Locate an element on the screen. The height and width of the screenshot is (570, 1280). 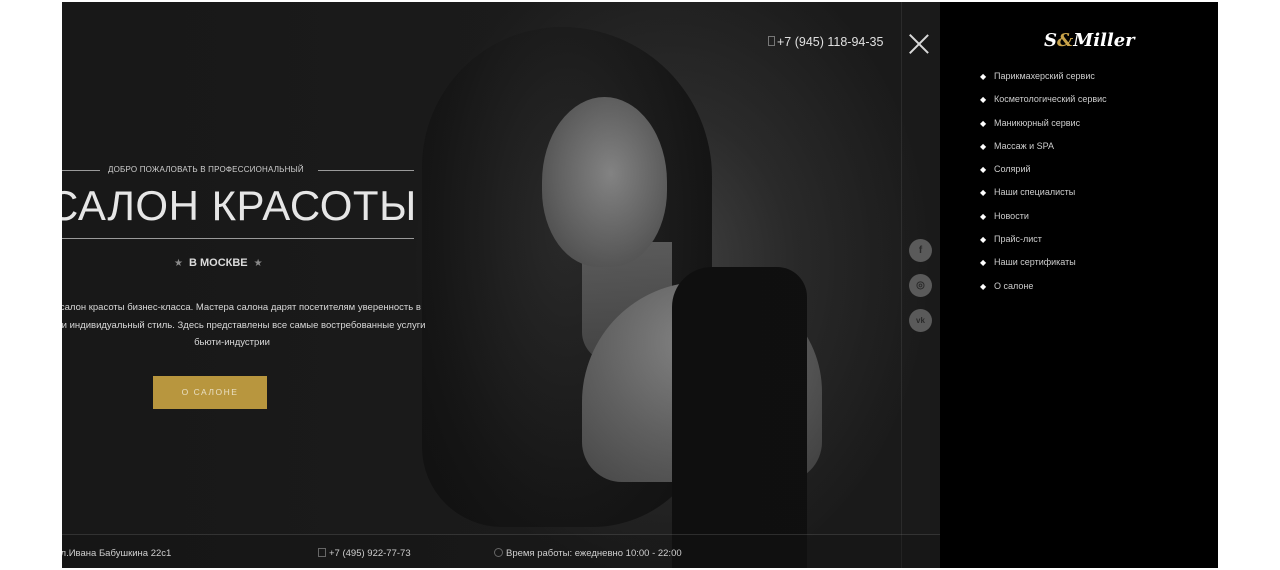
facebook-icon: f is located at coordinates (920, 250).